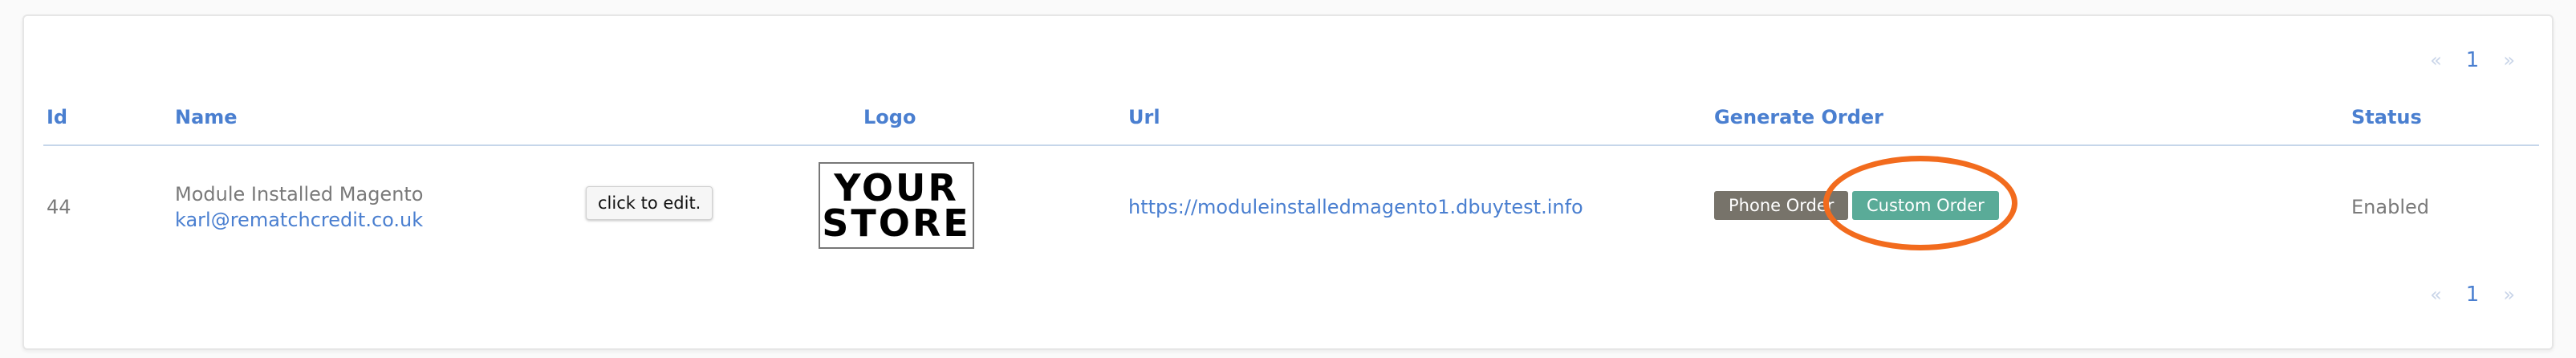  Describe the element at coordinates (59, 207) in the screenshot. I see `store-id: 44` at that location.